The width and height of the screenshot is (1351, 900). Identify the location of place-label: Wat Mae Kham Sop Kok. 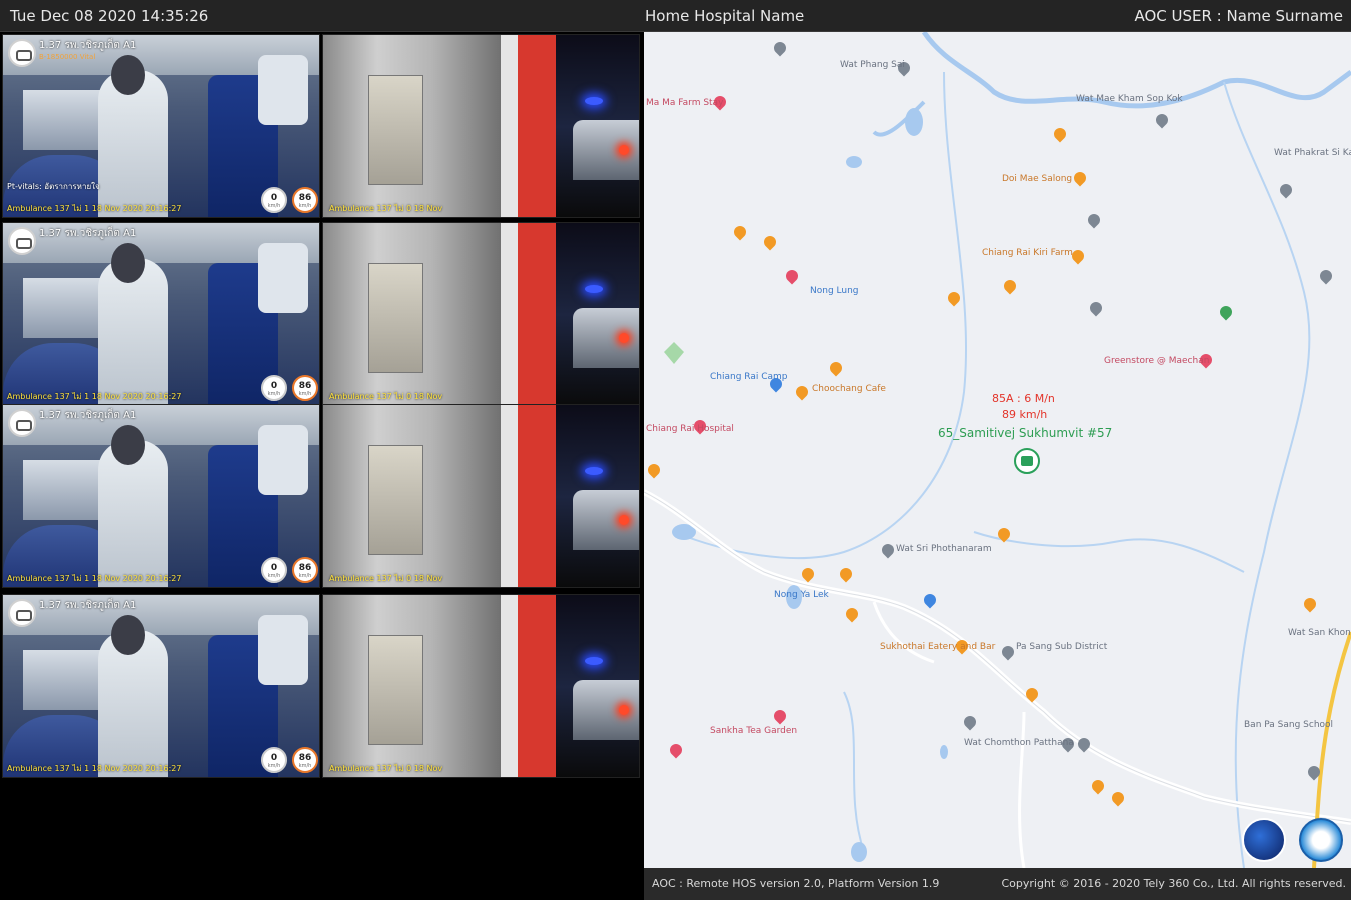
(1129, 99).